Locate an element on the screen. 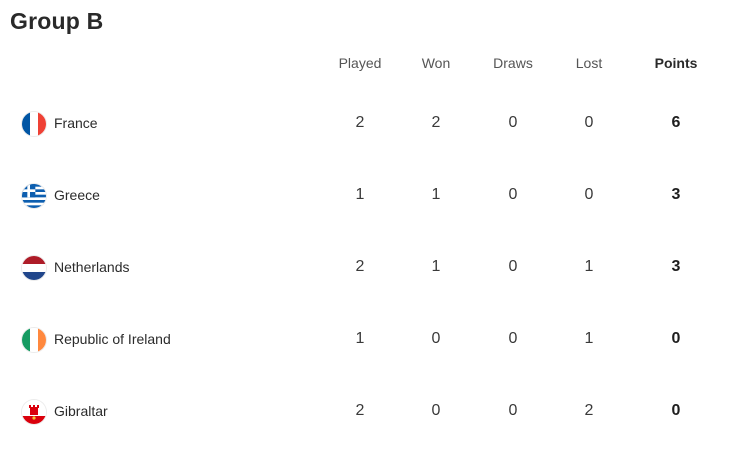  column-header-lost: Lost is located at coordinates (589, 63).